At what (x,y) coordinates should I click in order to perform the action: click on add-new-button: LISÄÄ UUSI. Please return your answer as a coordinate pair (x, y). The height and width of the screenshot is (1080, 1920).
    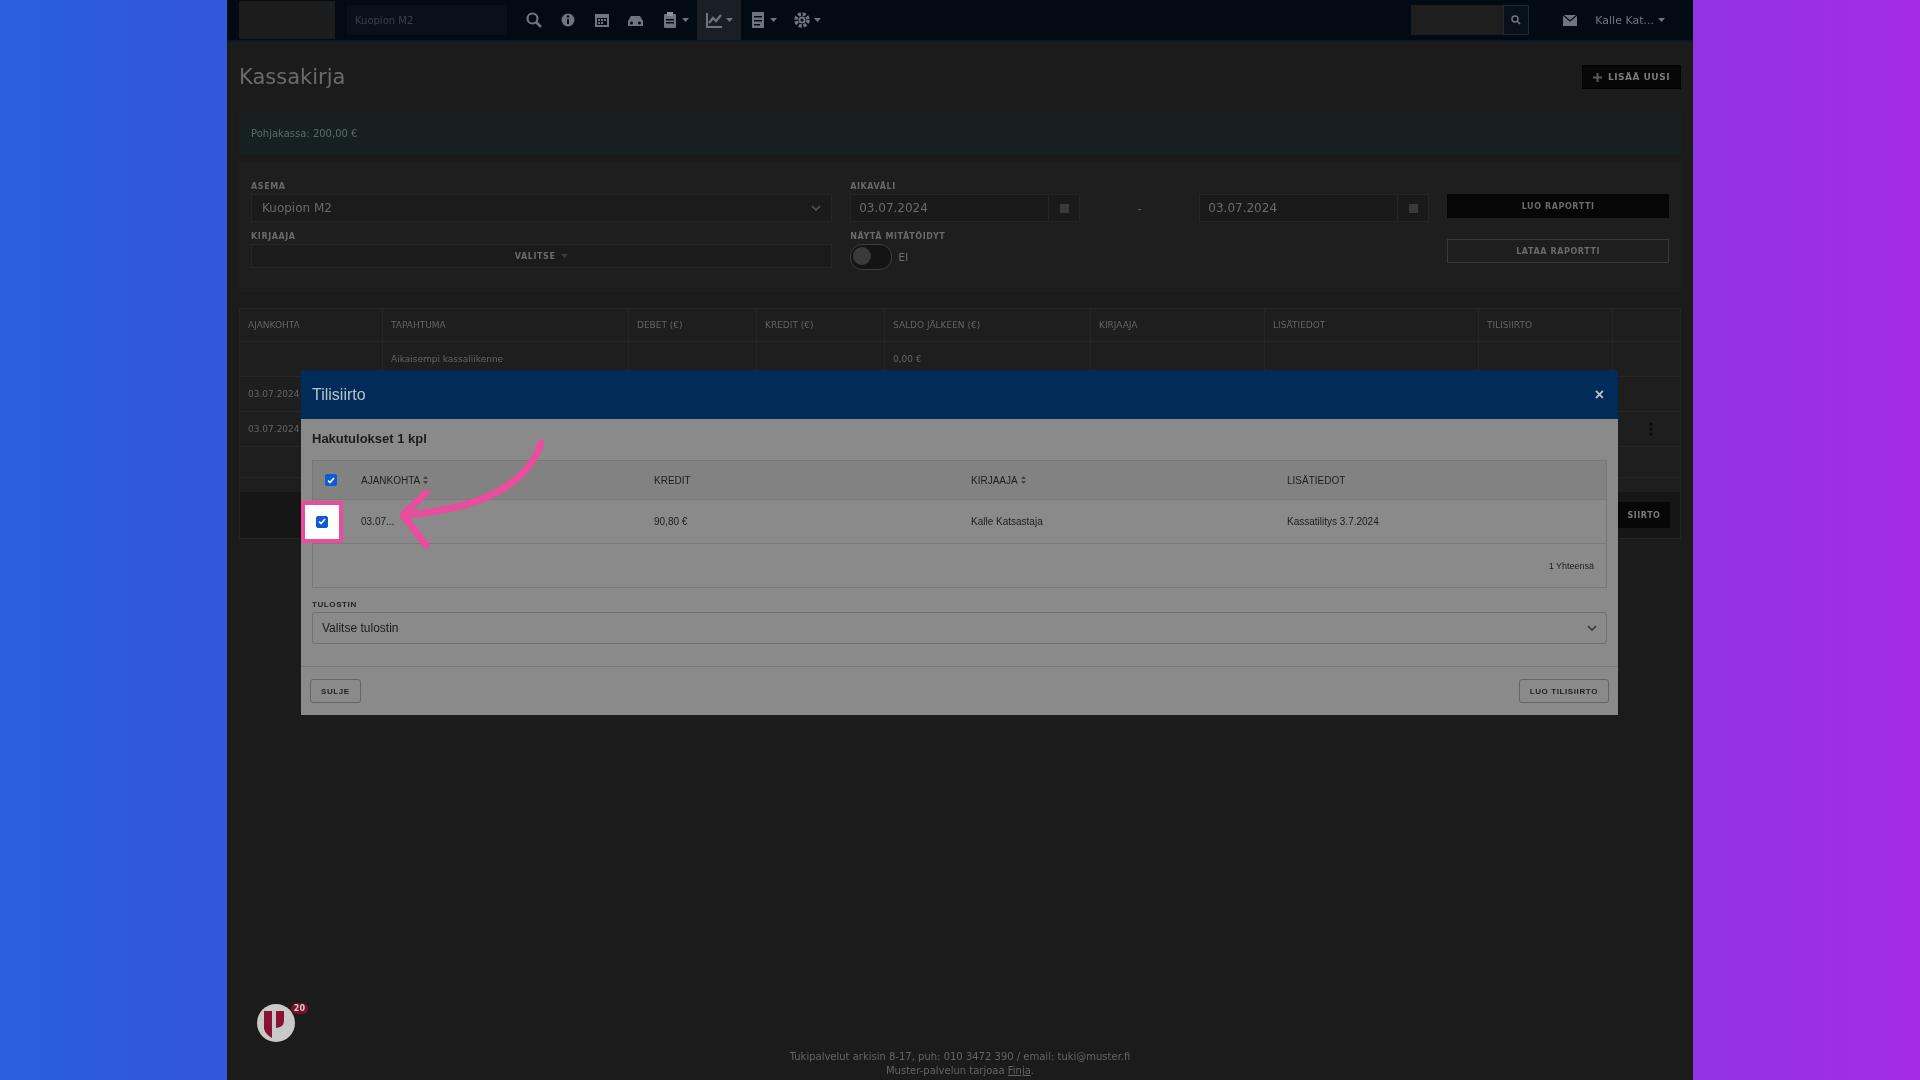
    Looking at the image, I should click on (1631, 77).